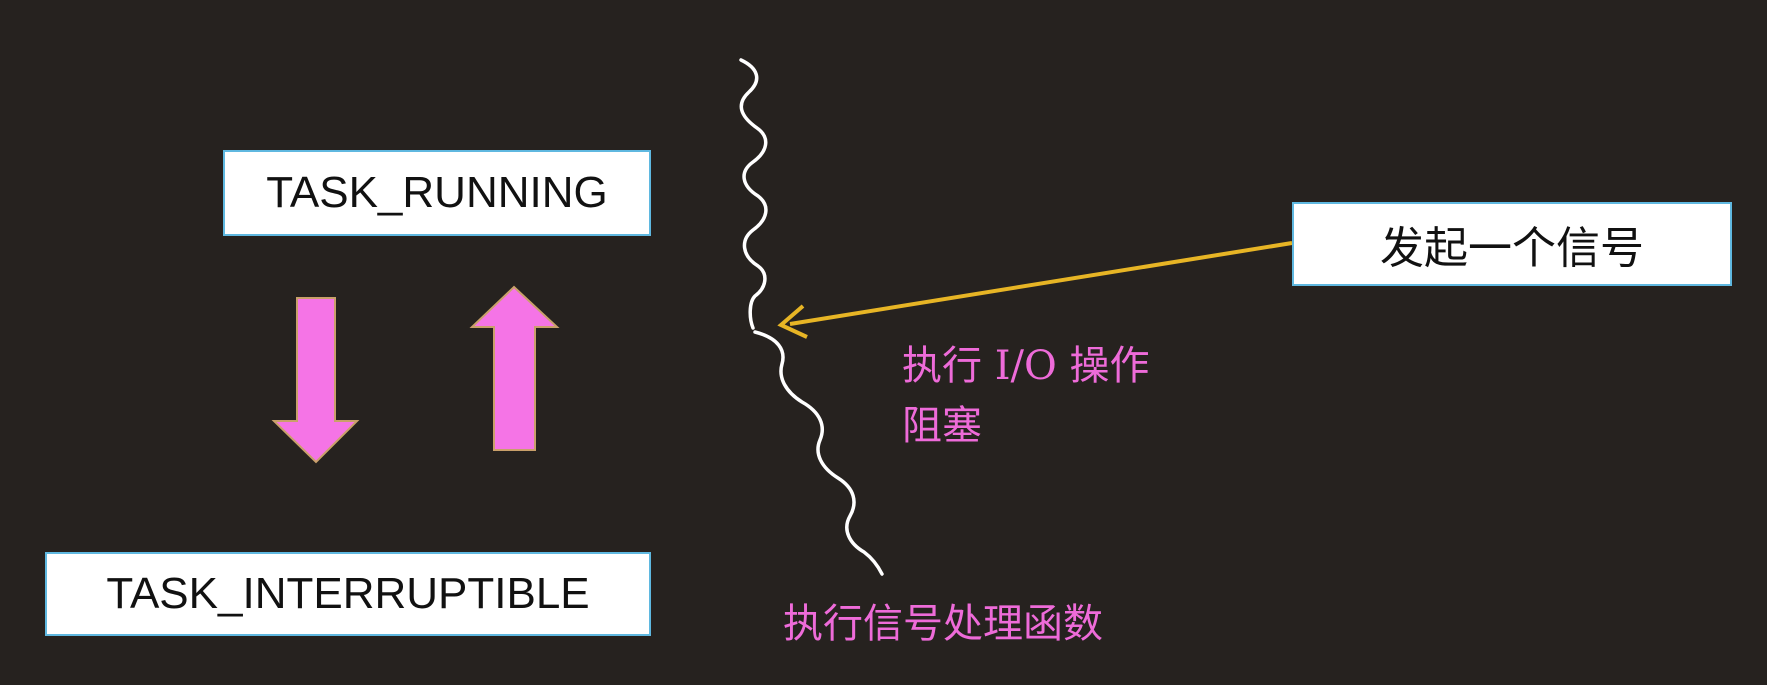 The height and width of the screenshot is (685, 1767). What do you see at coordinates (818, 453) in the screenshot?
I see `execution-line-lower` at bounding box center [818, 453].